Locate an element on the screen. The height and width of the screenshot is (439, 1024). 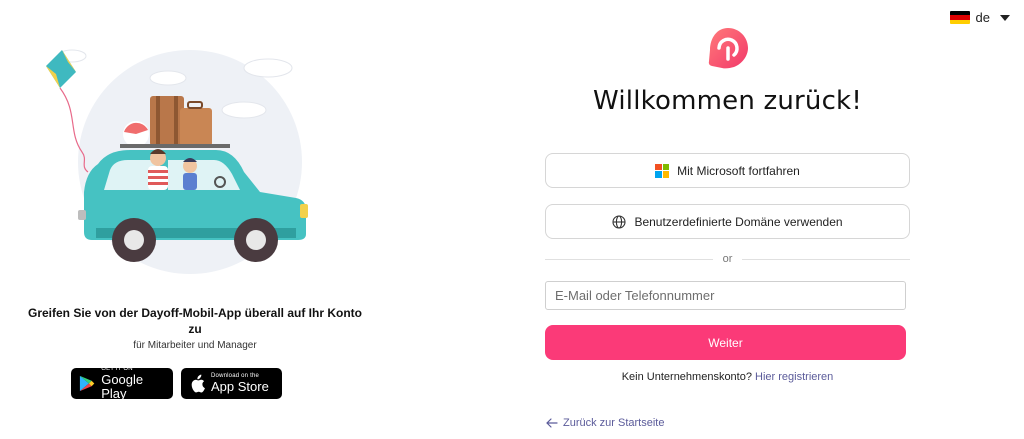
promo-subtitle: für Mitarbeiter und Manager is located at coordinates (195, 345).